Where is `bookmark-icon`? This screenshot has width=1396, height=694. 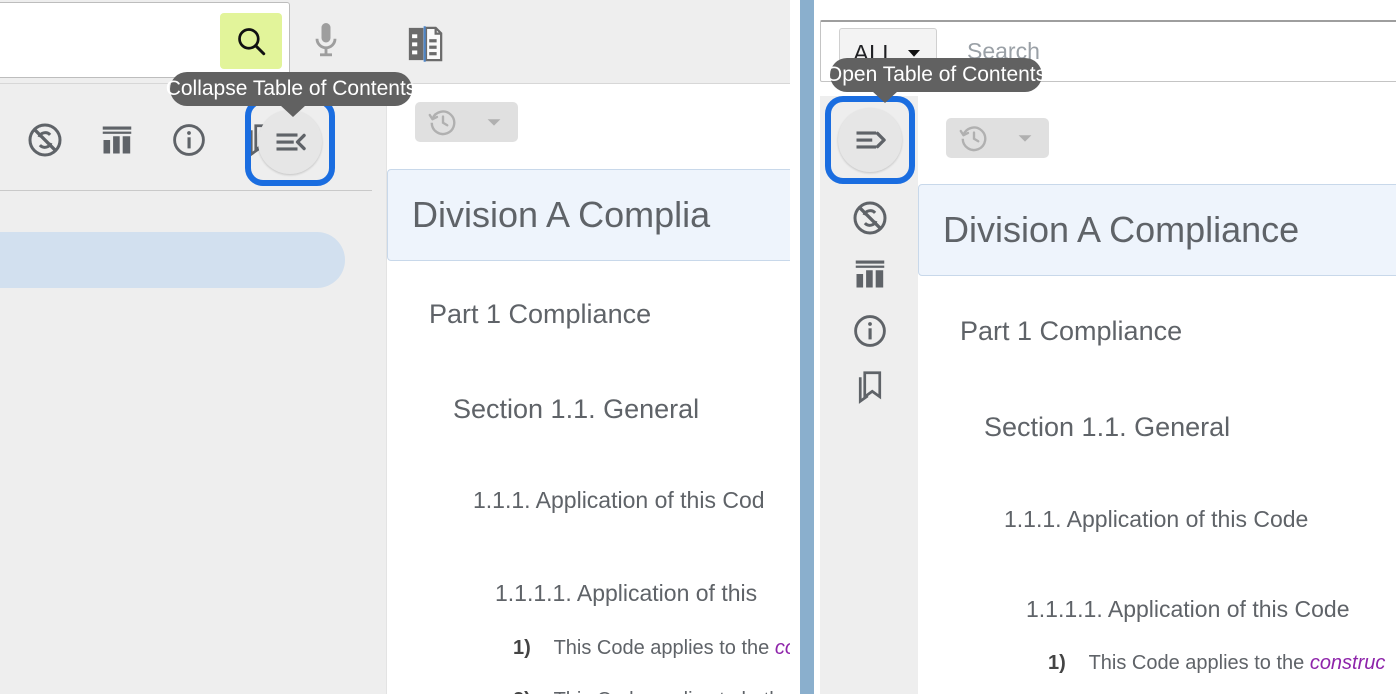
bookmark-icon is located at coordinates (870, 387).